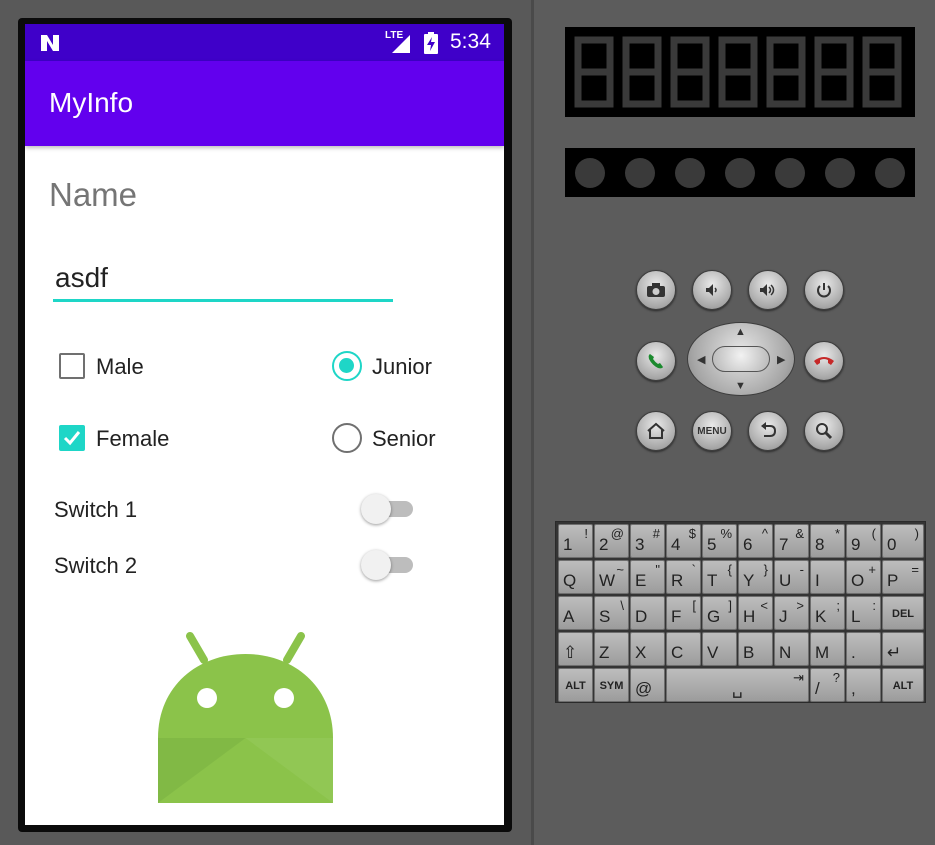  I want to click on key-3: 3 #, so click(647, 541).